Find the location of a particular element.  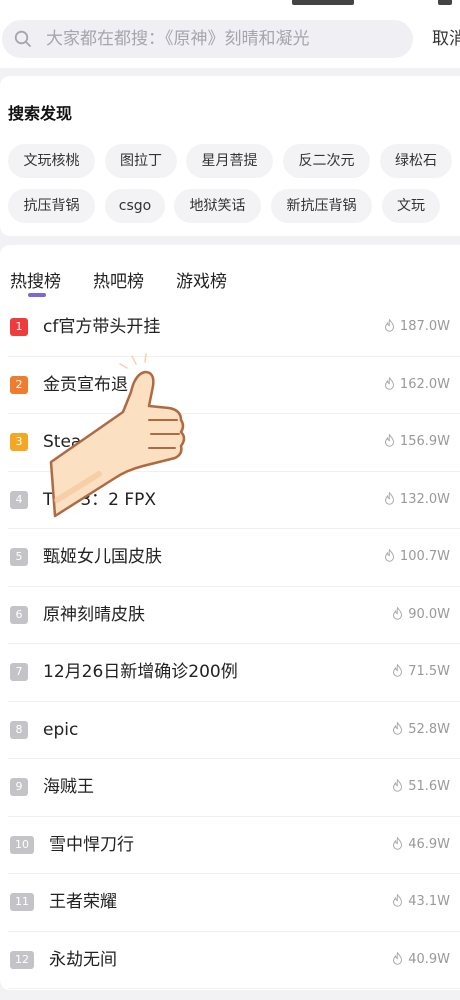

hot-list-title: Stea is located at coordinates (62, 442).